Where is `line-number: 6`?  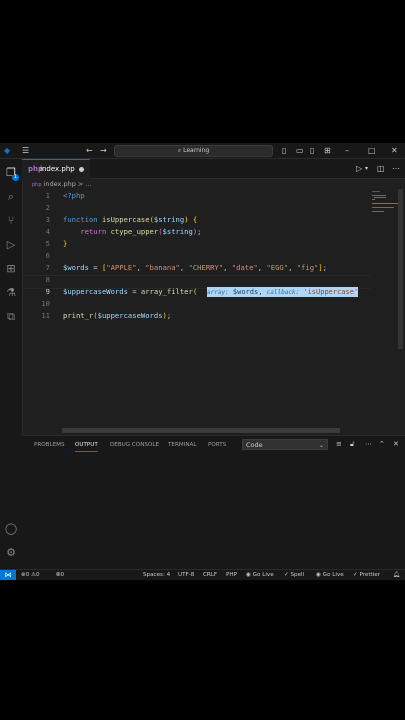 line-number: 6 is located at coordinates (47, 255).